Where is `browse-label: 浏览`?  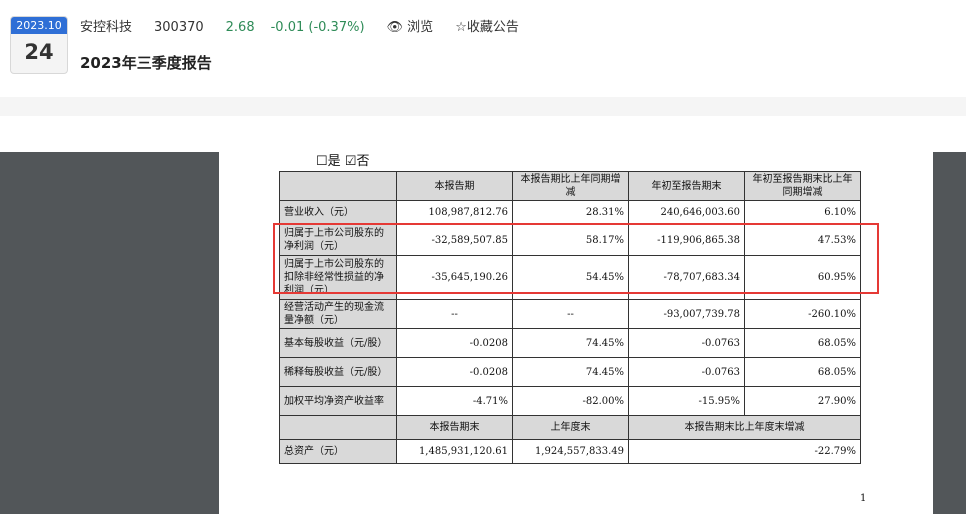 browse-label: 浏览 is located at coordinates (420, 27).